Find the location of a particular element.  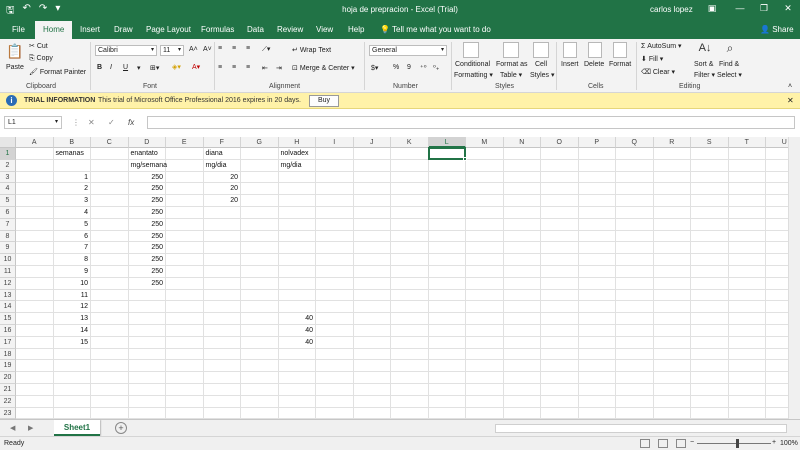

delete-cells-icon is located at coordinates (595, 50).